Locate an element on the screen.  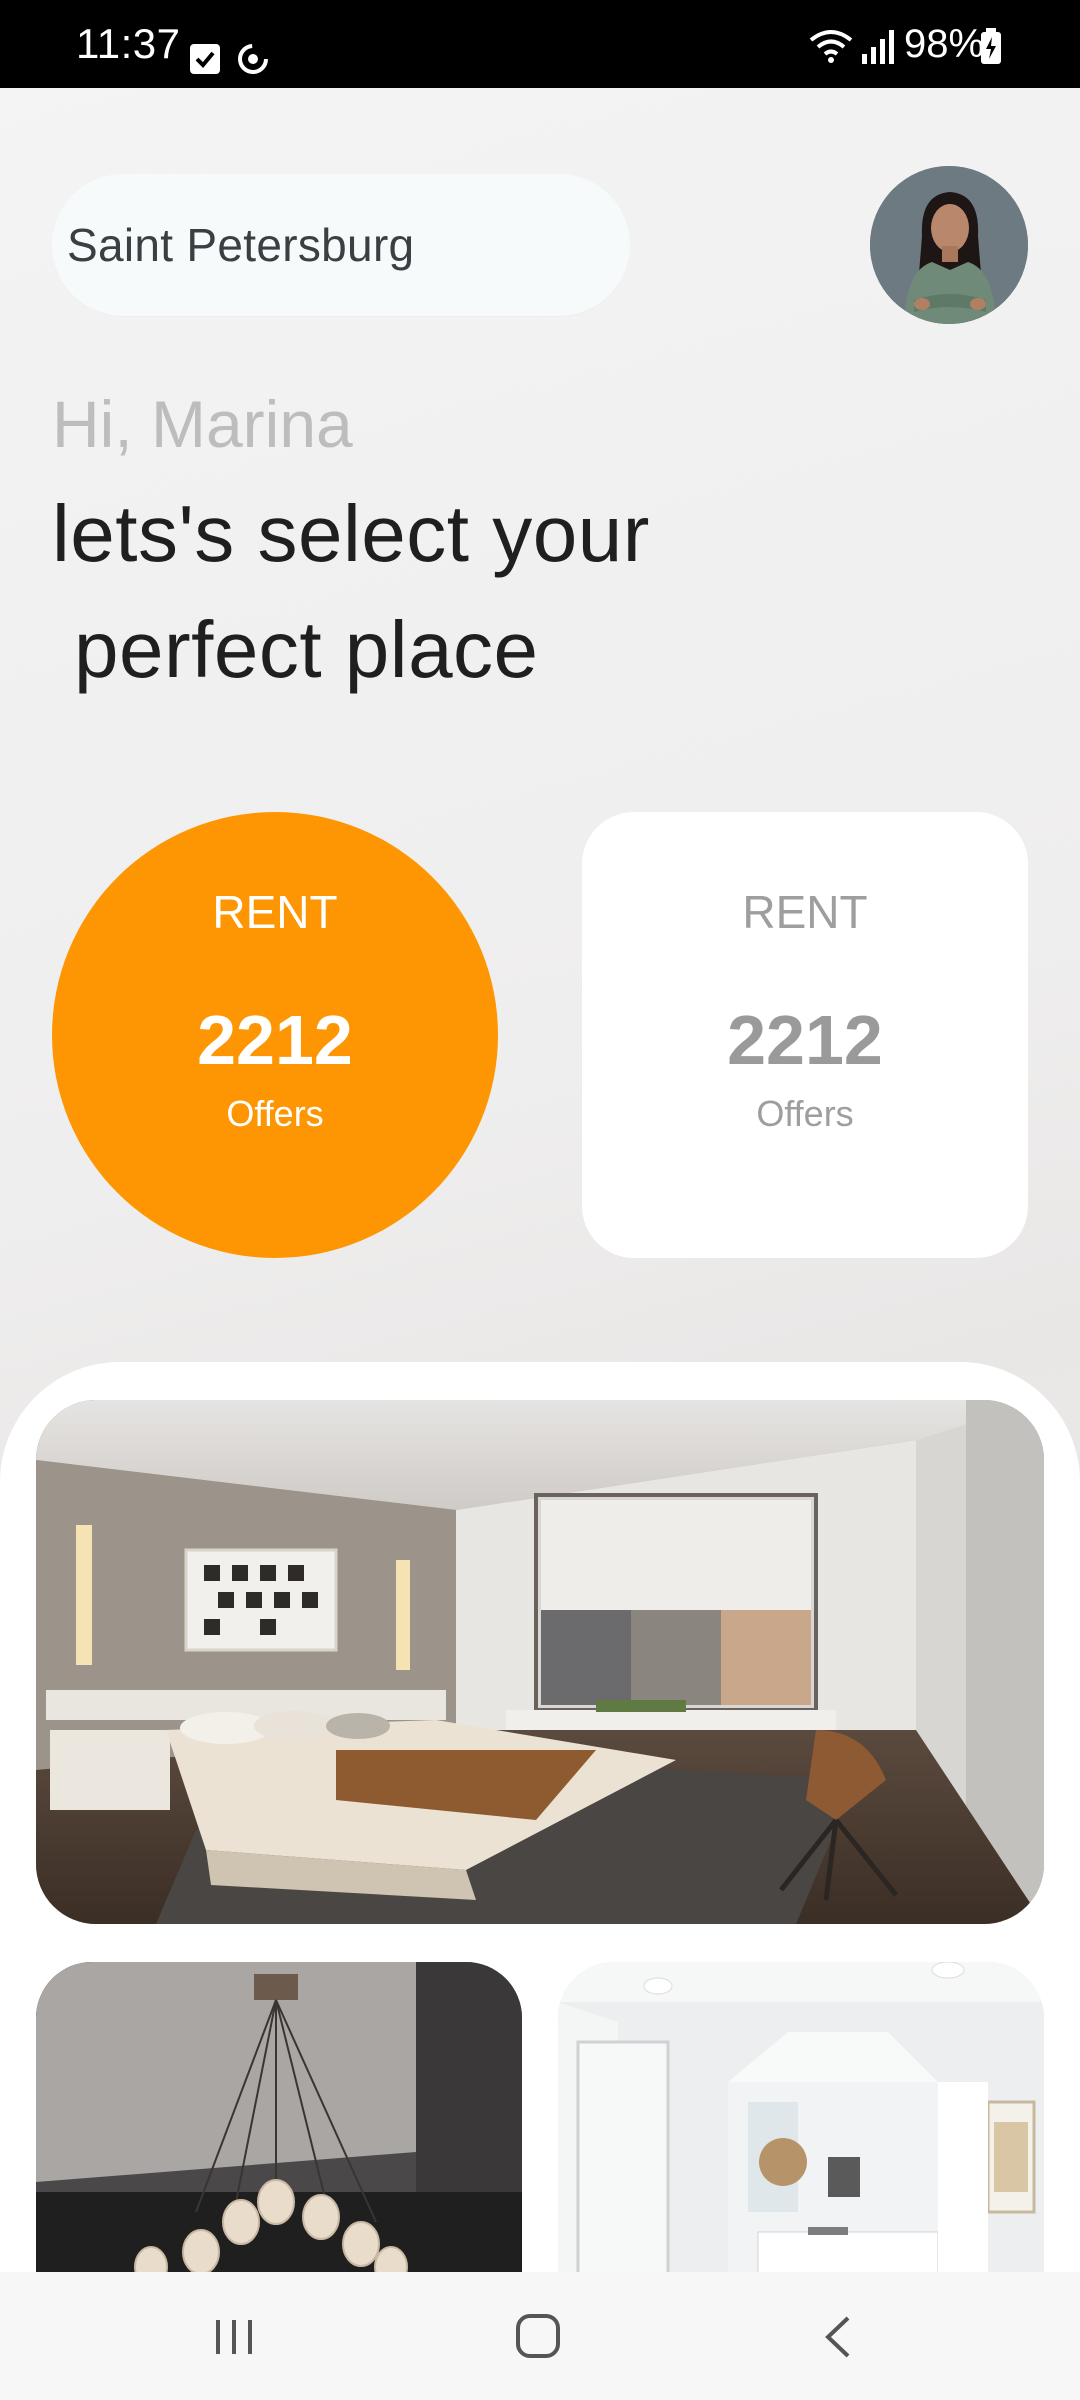
status-time: 11:37 is located at coordinates (128, 43).